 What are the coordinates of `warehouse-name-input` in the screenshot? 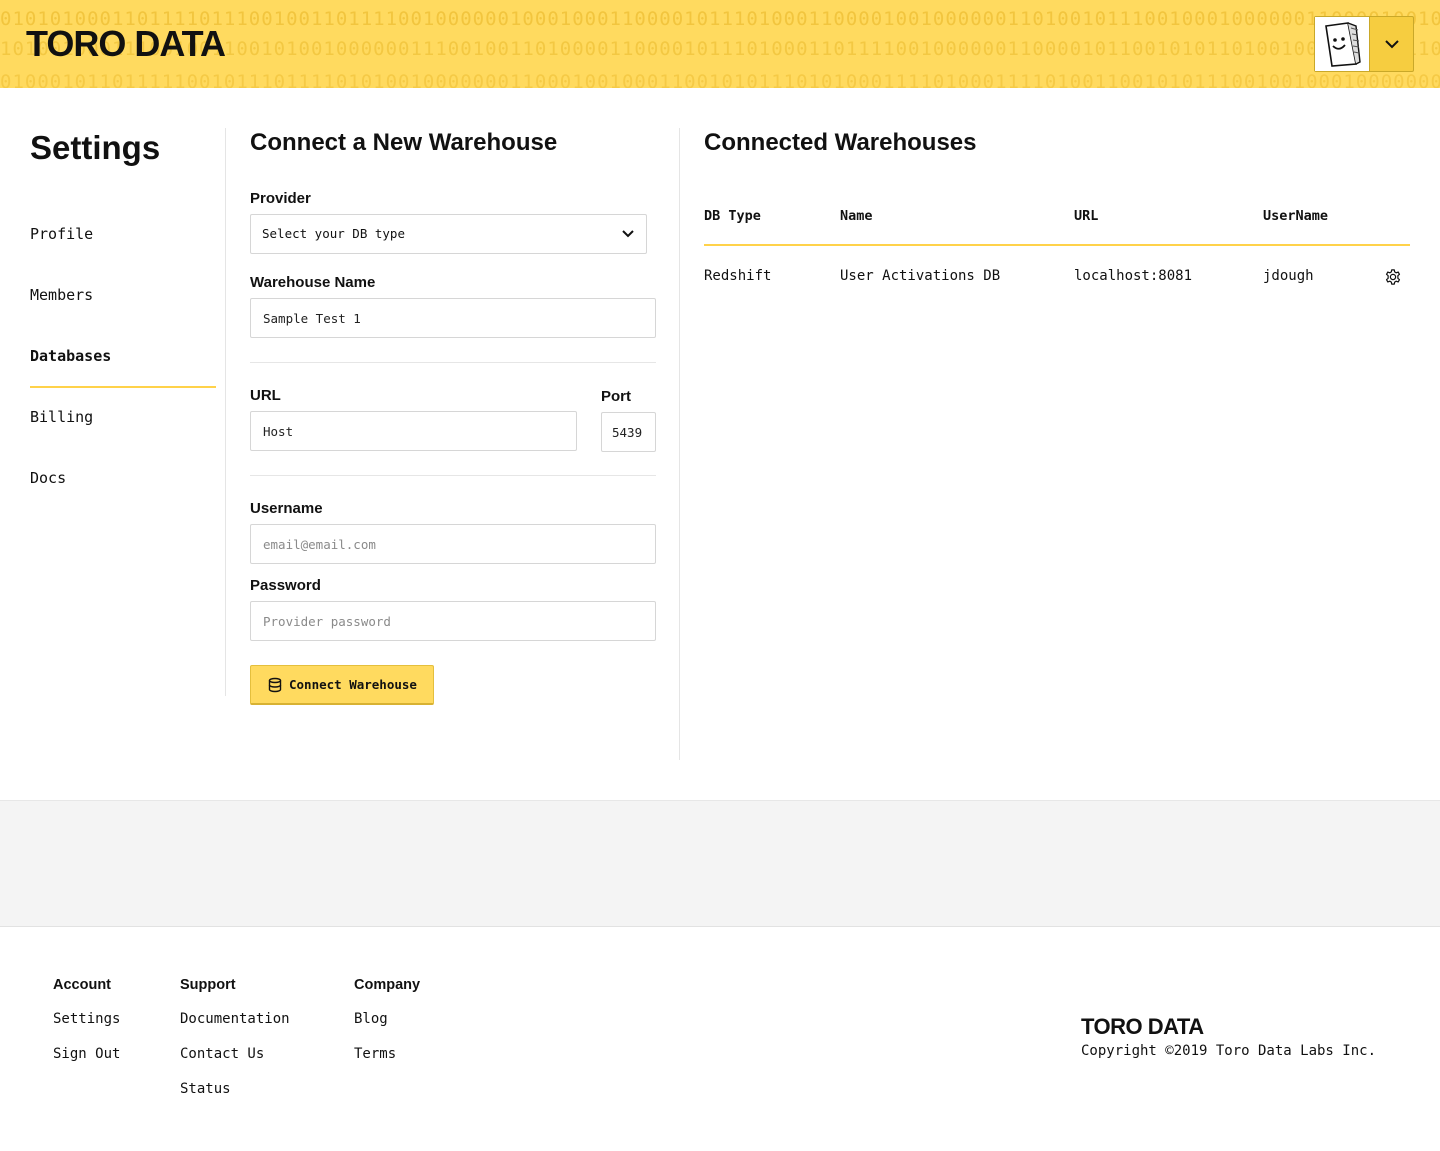 It's located at (453, 318).